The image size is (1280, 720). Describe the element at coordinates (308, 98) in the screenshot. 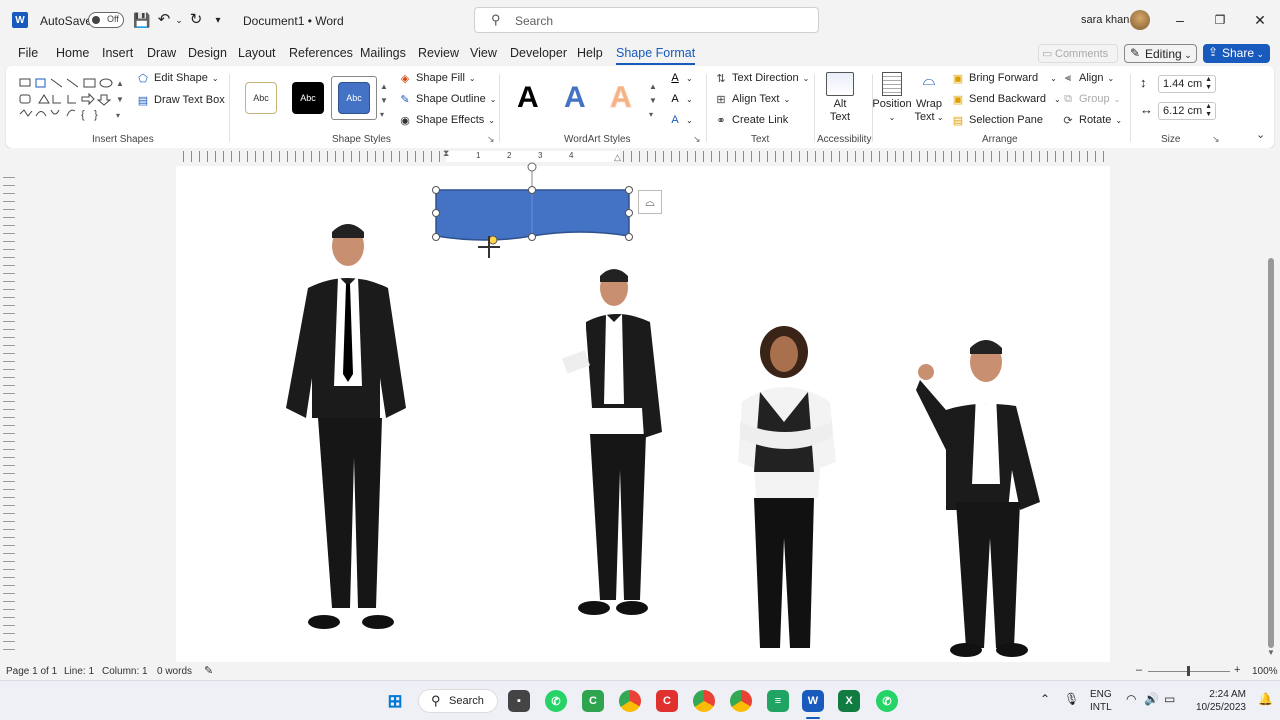

I see `shape-style-swatch-2: Abc` at that location.